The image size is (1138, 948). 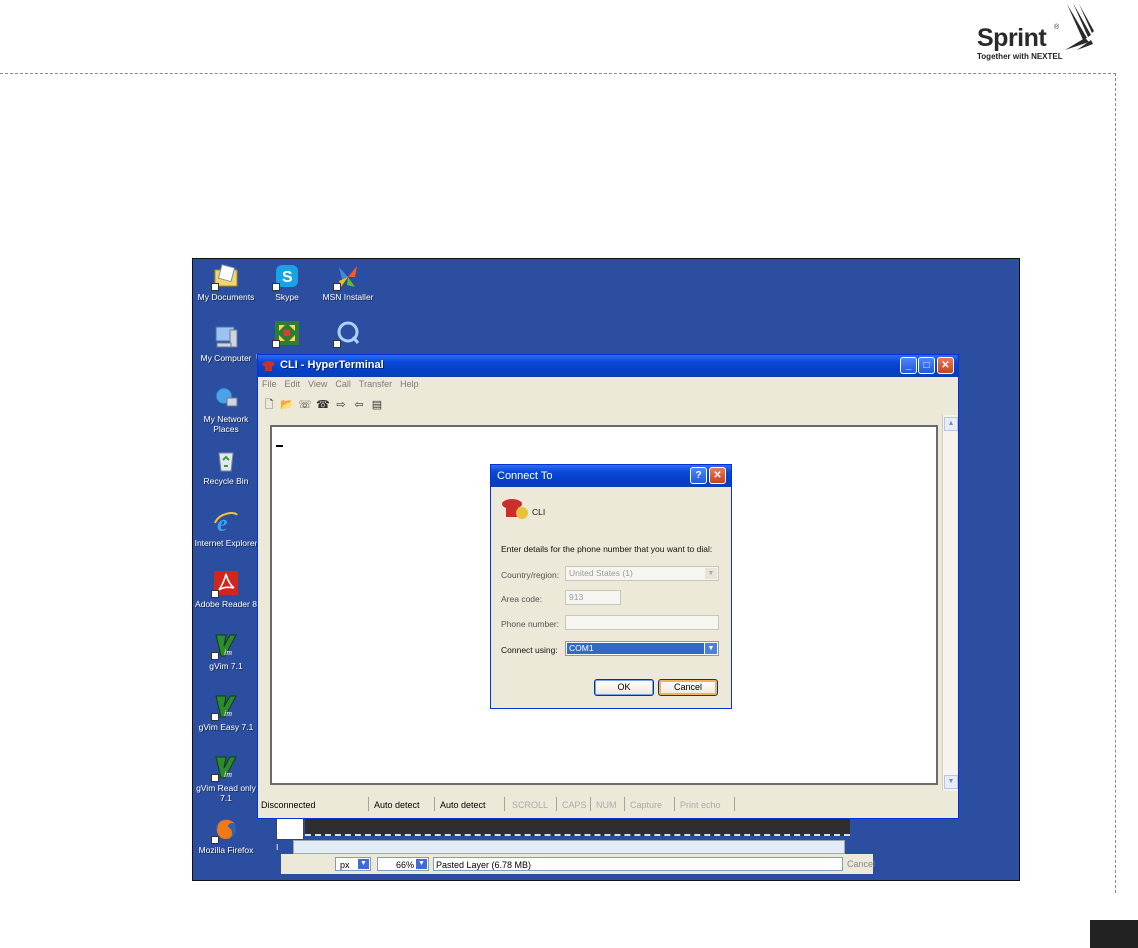 I want to click on folder-documents-icon, so click(x=225, y=277).